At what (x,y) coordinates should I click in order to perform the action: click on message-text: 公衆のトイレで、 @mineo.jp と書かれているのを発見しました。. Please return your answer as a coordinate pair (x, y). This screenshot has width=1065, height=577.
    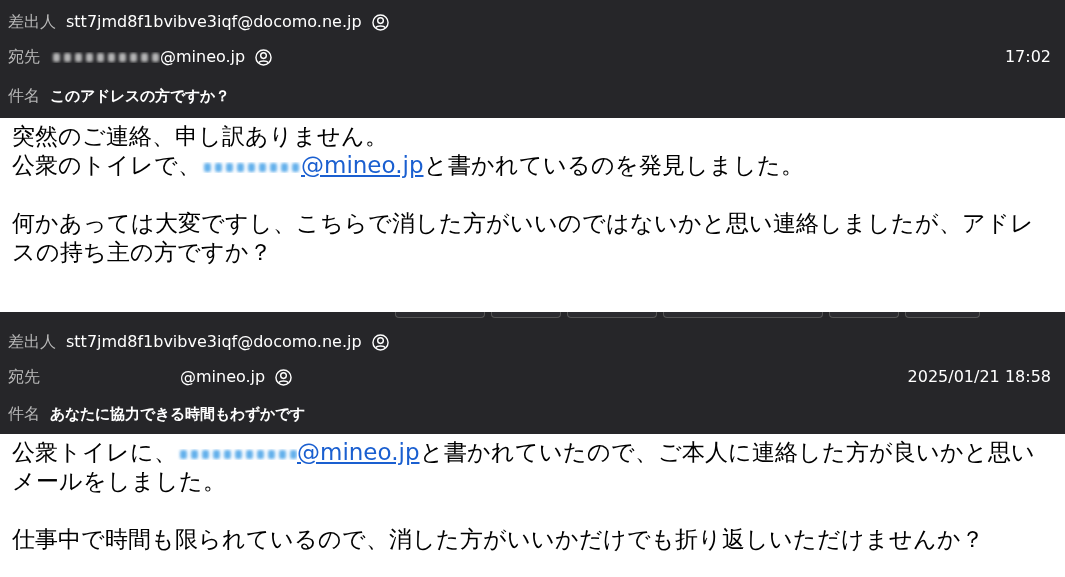
    Looking at the image, I should click on (408, 165).